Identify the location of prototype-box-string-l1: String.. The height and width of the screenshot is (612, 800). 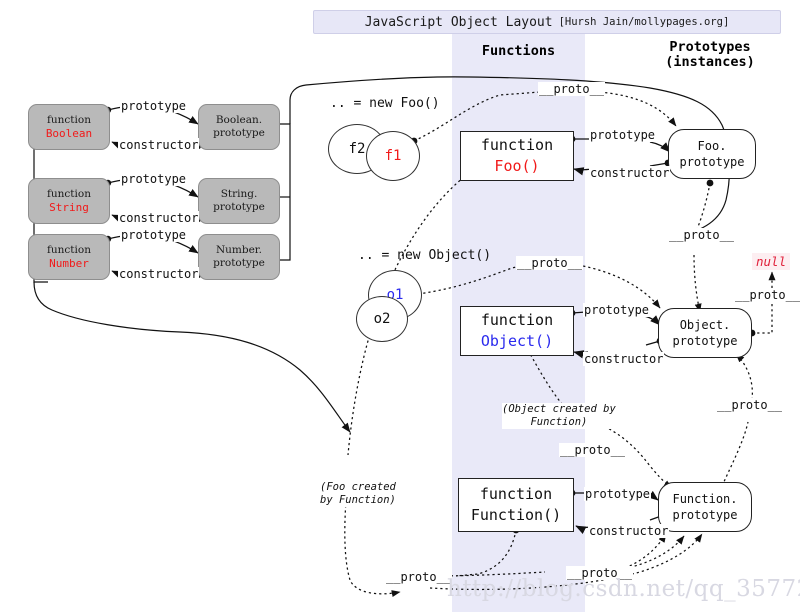
(239, 194).